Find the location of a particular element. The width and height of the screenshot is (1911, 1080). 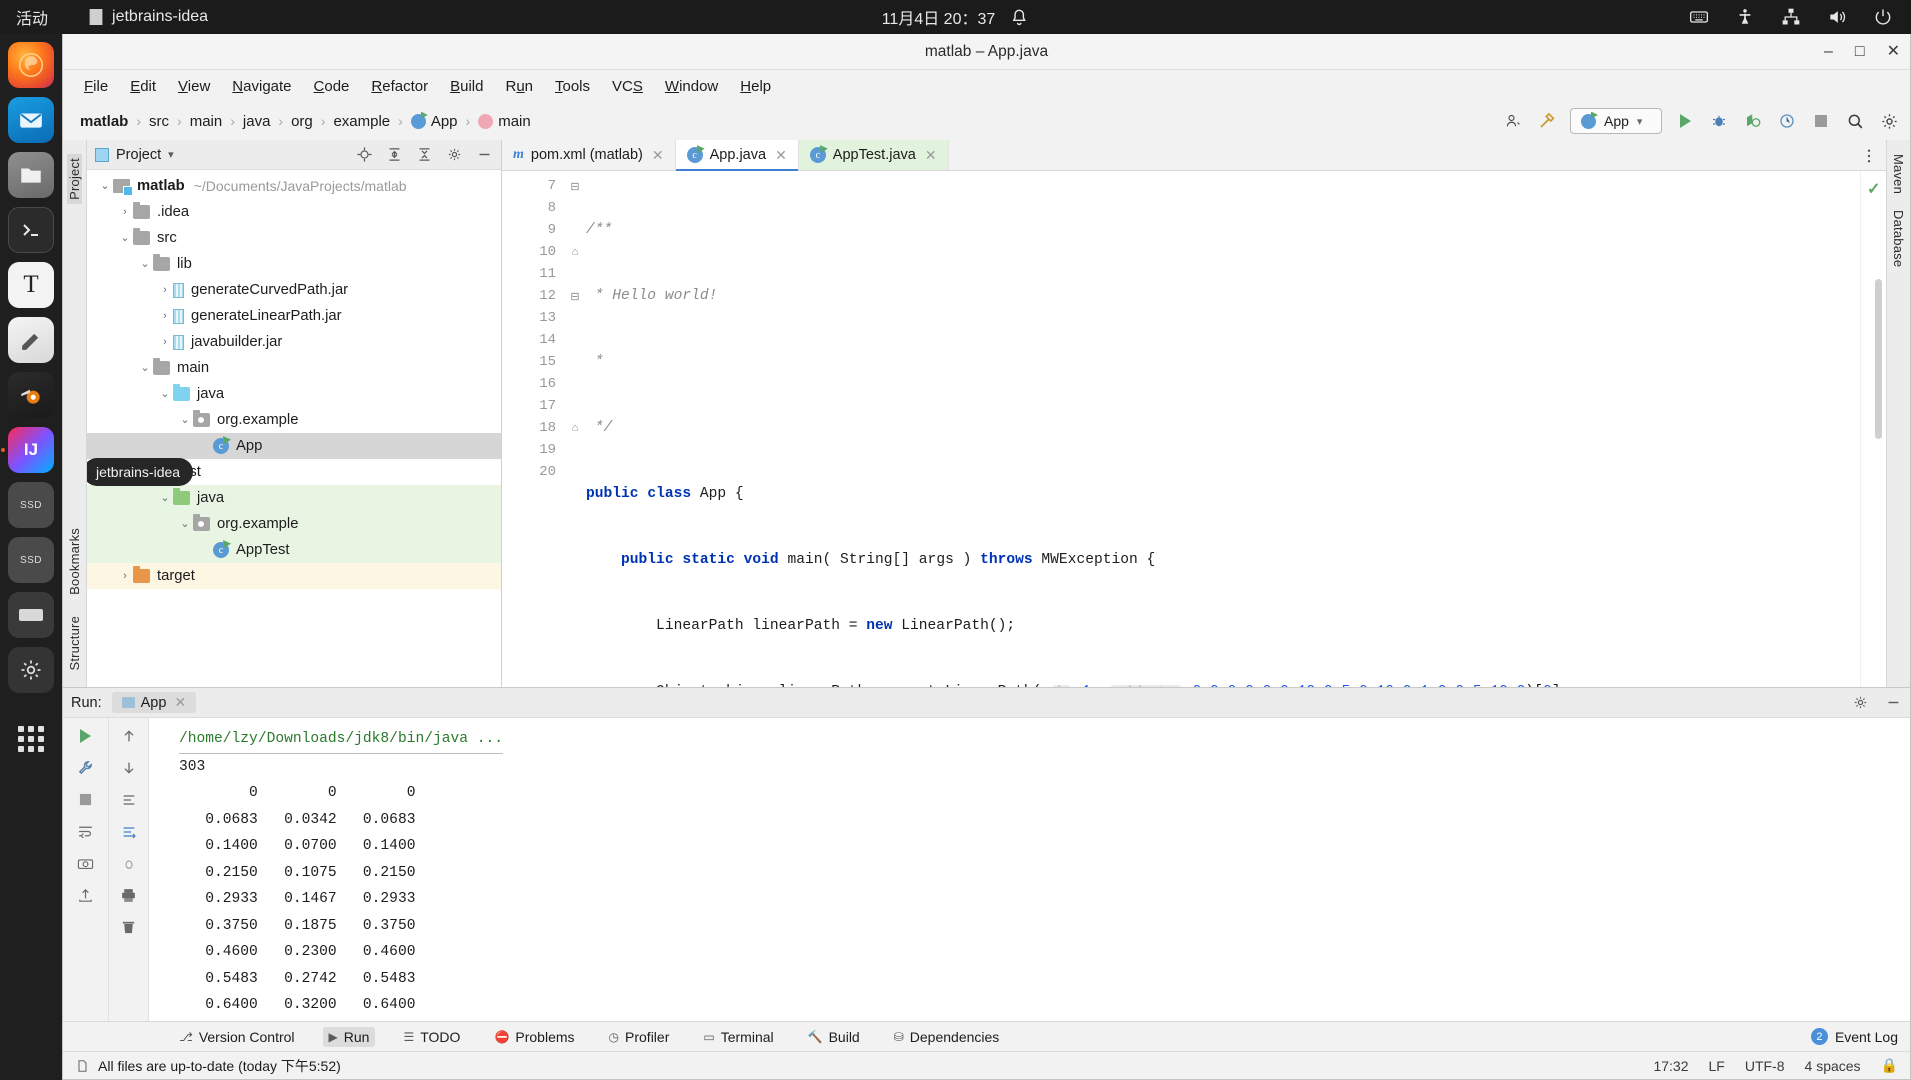

run-button is located at coordinates (1685, 121).